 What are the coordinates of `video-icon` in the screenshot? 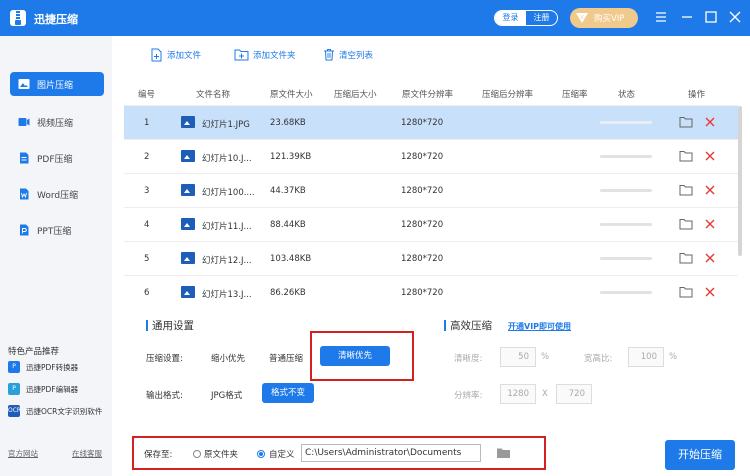 It's located at (24, 122).